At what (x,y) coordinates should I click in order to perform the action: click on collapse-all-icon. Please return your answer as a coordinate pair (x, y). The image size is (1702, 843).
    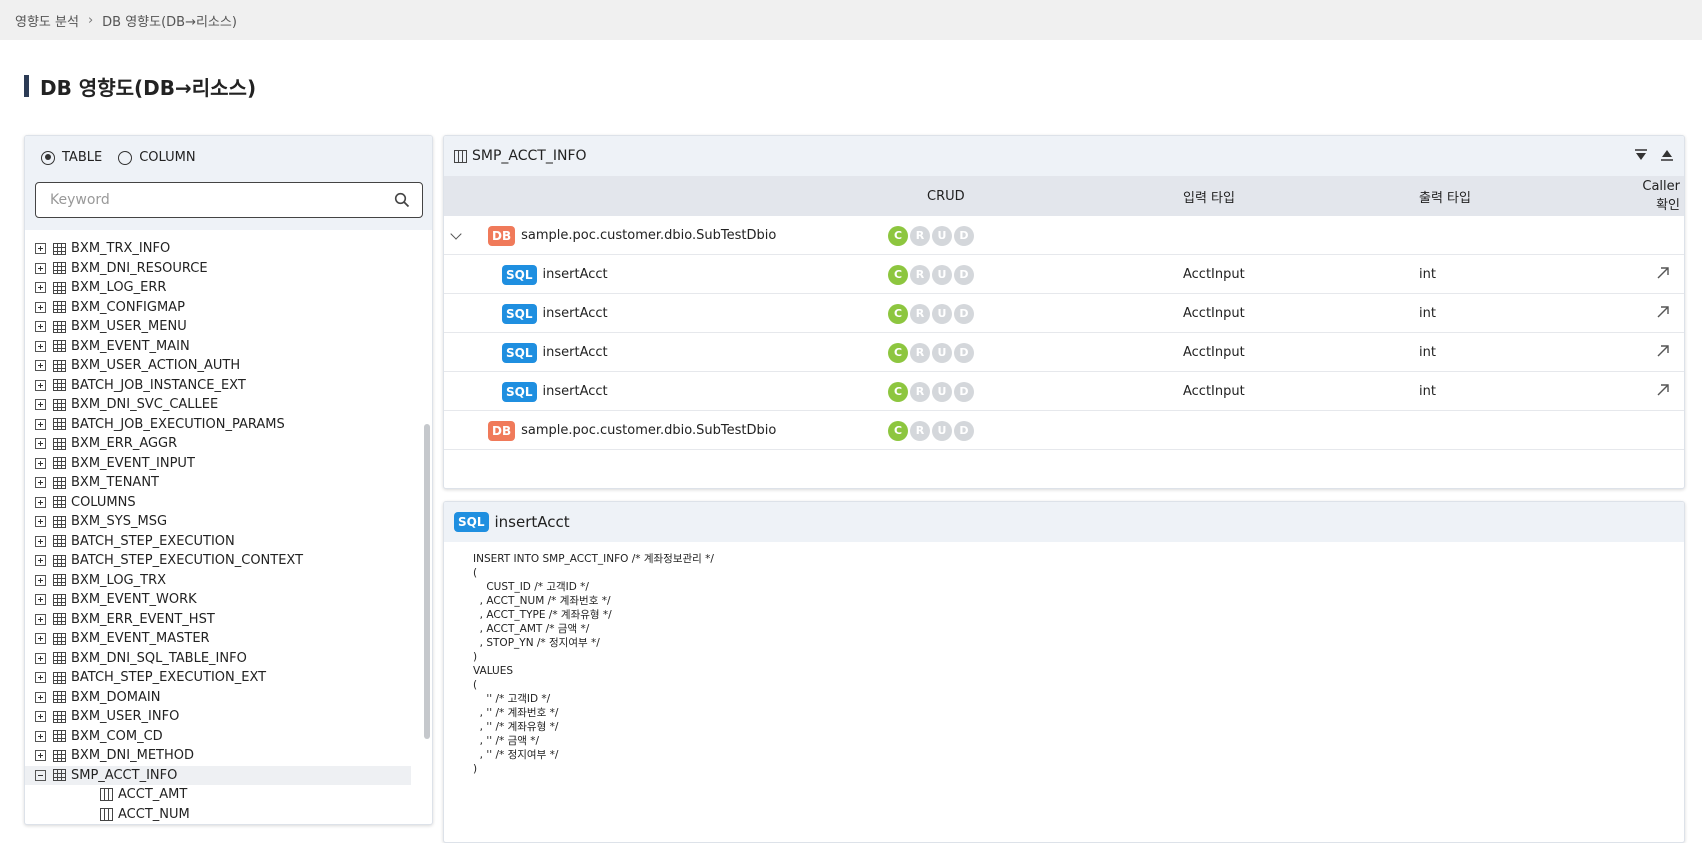
    Looking at the image, I should click on (1641, 155).